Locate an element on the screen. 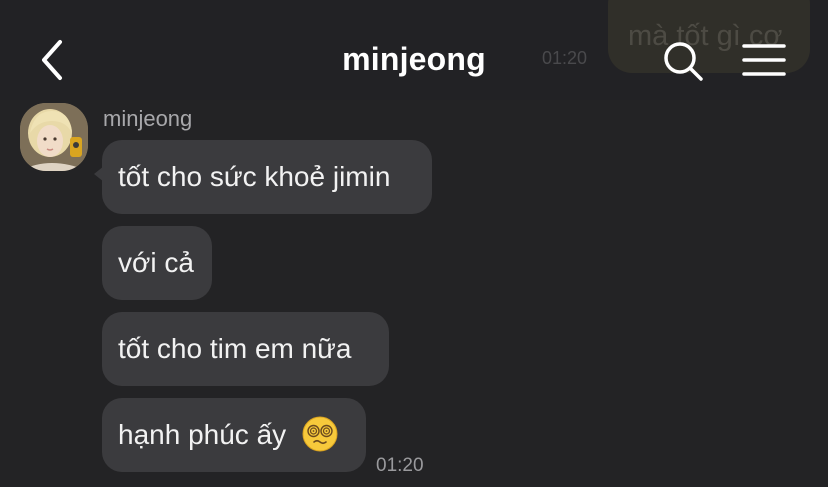 This screenshot has height=487, width=828. message-bubble: với cả is located at coordinates (157, 263).